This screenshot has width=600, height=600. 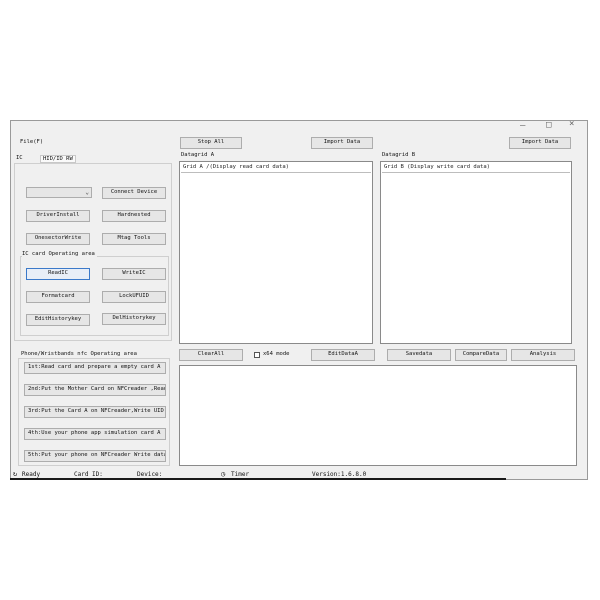 I want to click on datagrid-a-header: Grid A /(Display read card data), so click(x=276, y=168).